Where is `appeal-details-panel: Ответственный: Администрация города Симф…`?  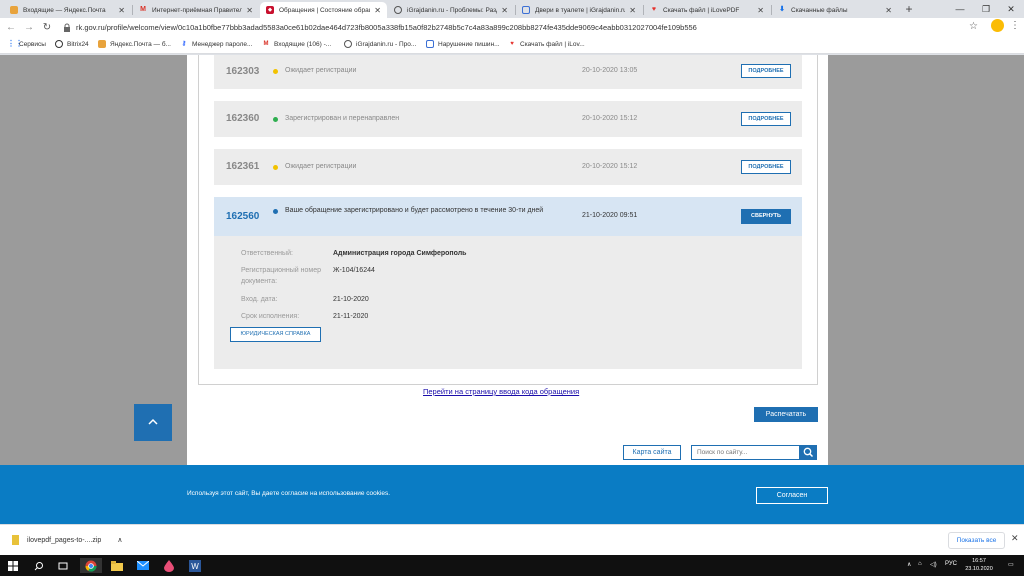 appeal-details-panel: Ответственный: Администрация города Симф… is located at coordinates (508, 302).